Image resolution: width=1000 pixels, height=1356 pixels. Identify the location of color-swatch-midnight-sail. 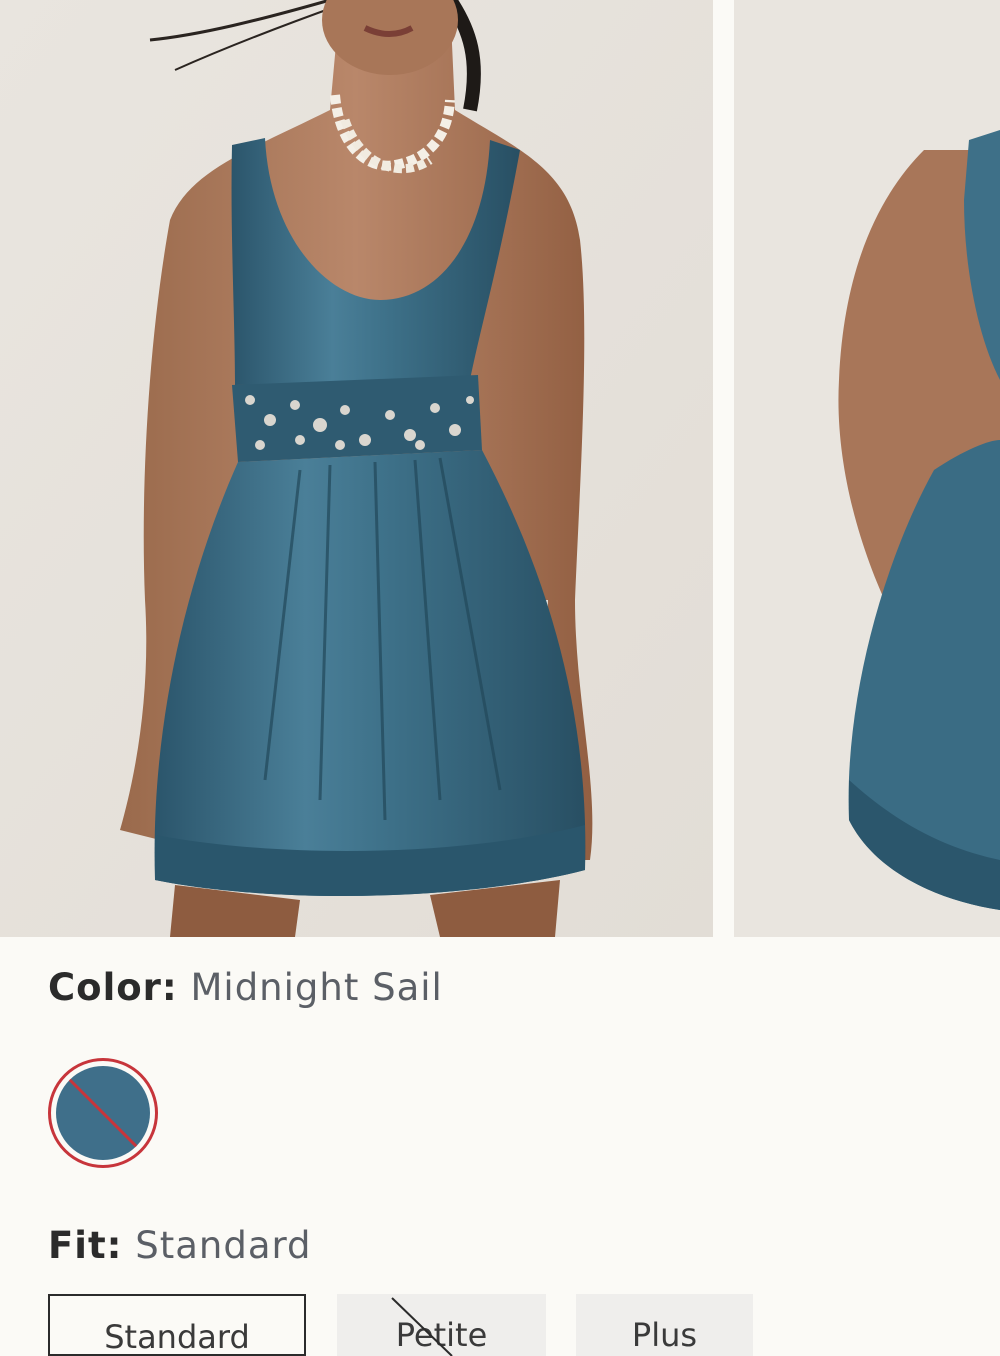
(103, 1113).